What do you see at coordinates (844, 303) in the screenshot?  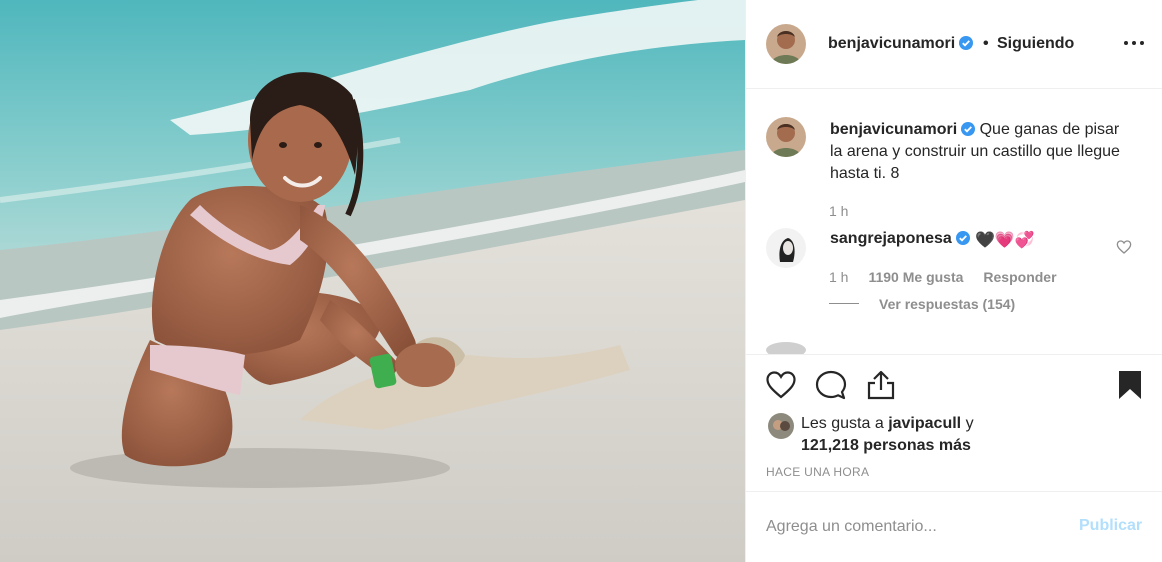 I see `replies-divider` at bounding box center [844, 303].